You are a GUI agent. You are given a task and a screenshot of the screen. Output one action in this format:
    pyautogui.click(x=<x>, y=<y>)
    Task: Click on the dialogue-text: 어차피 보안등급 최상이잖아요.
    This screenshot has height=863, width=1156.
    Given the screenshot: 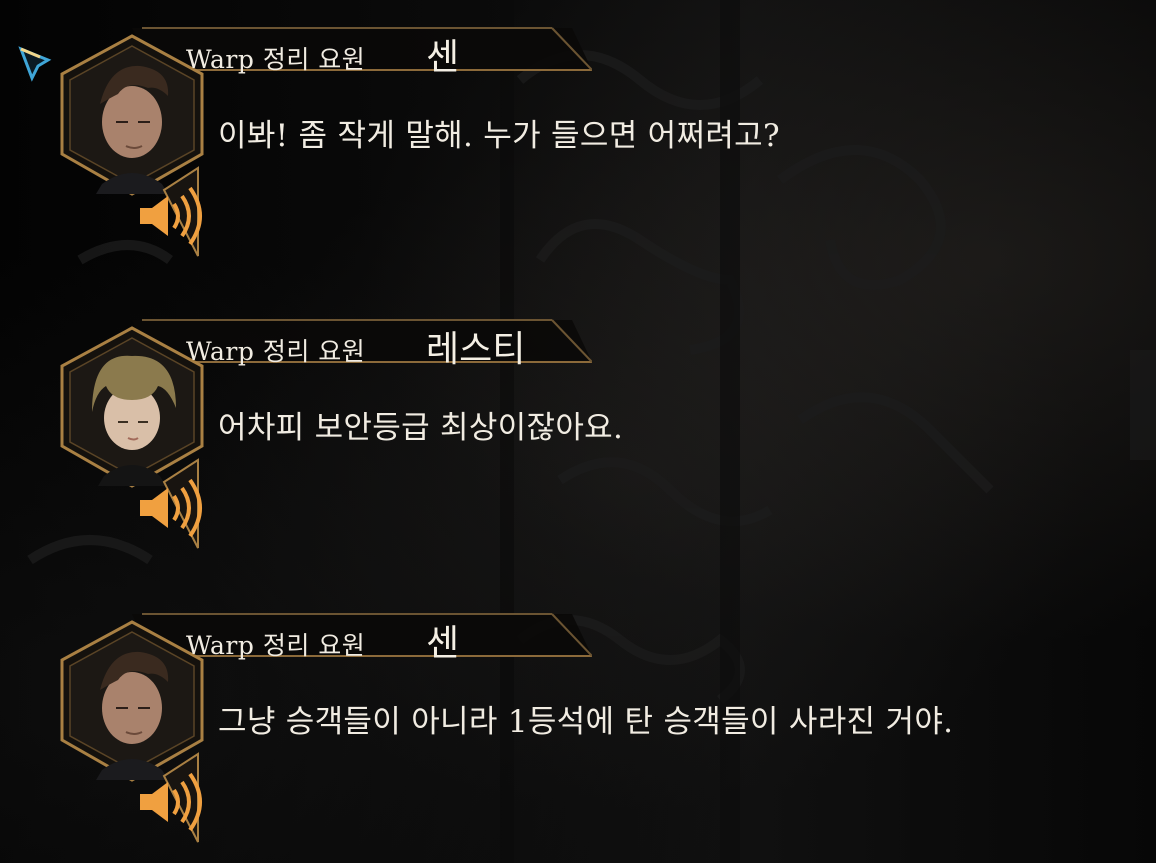 What is the action you would take?
    pyautogui.click(x=421, y=428)
    